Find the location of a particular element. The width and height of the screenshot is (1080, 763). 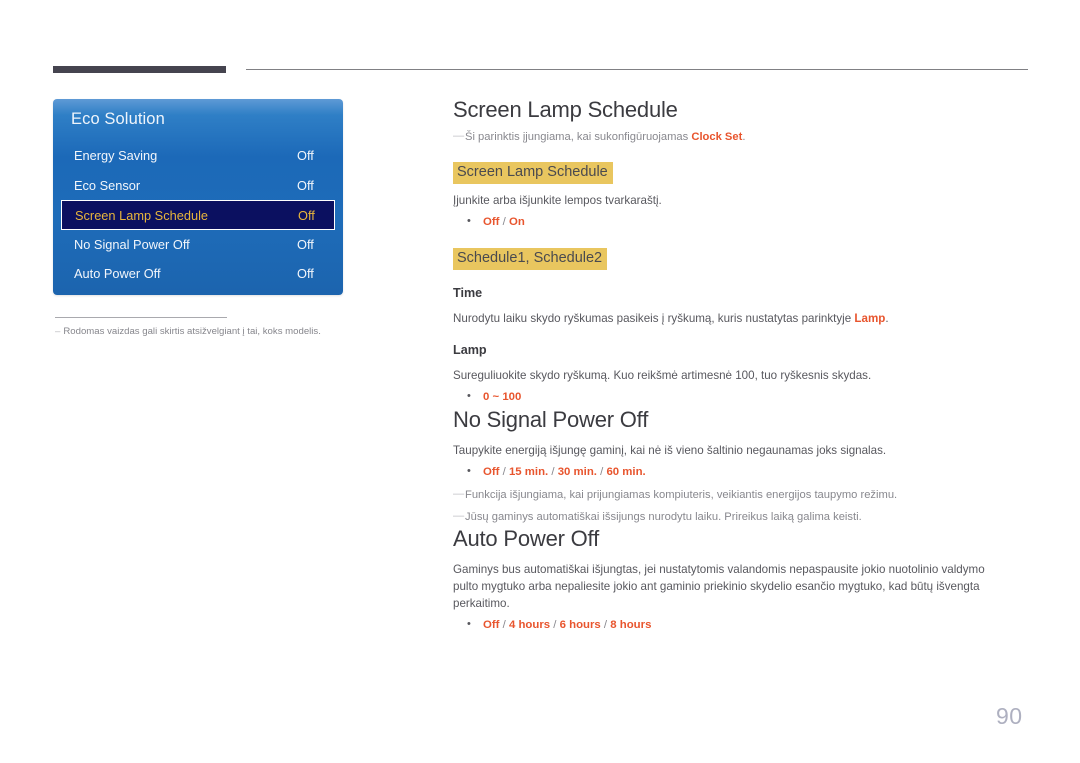

section3-options-list: Off / 4 hours / 6 hours / 8 hours is located at coordinates (743, 625).